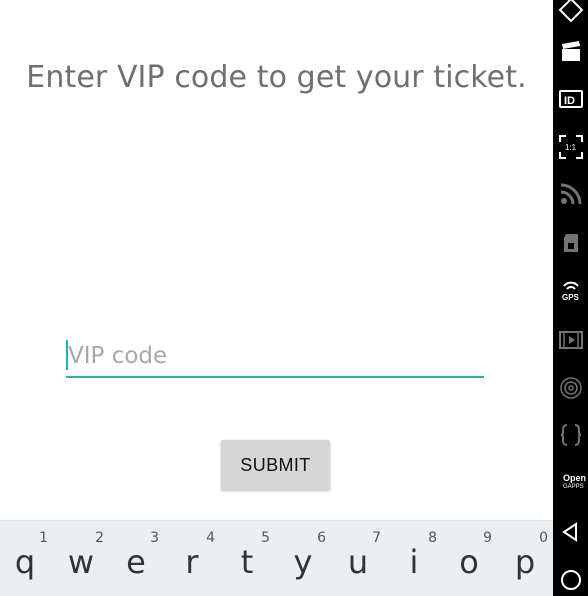  I want to click on key-r: 4 r, so click(195, 558).